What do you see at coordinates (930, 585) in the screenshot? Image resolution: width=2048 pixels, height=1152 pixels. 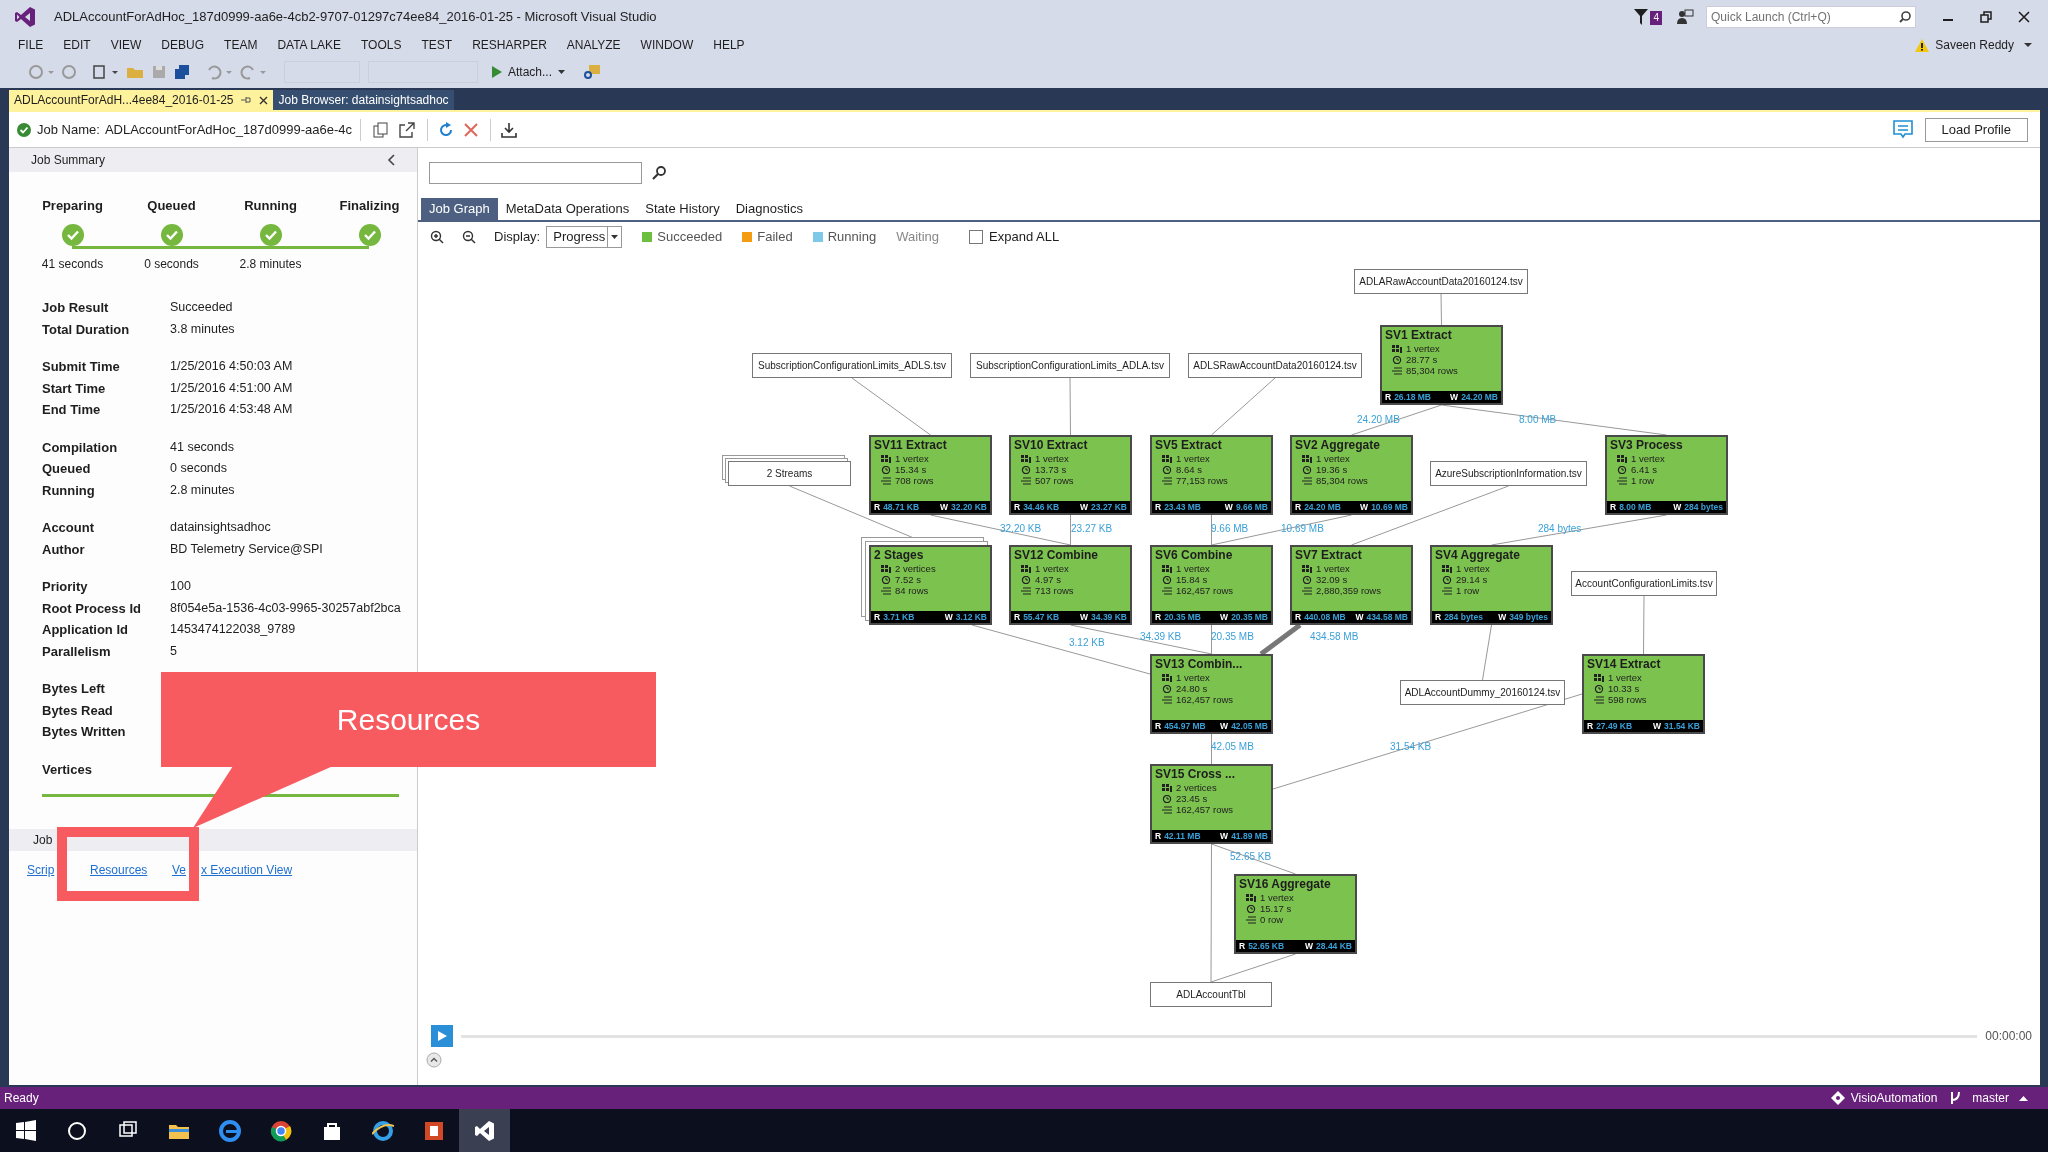 I see `stage-node: 2 Stages 2 vertices 7.52 s 84 rows R 3.71 KB W 3.12 KB` at bounding box center [930, 585].